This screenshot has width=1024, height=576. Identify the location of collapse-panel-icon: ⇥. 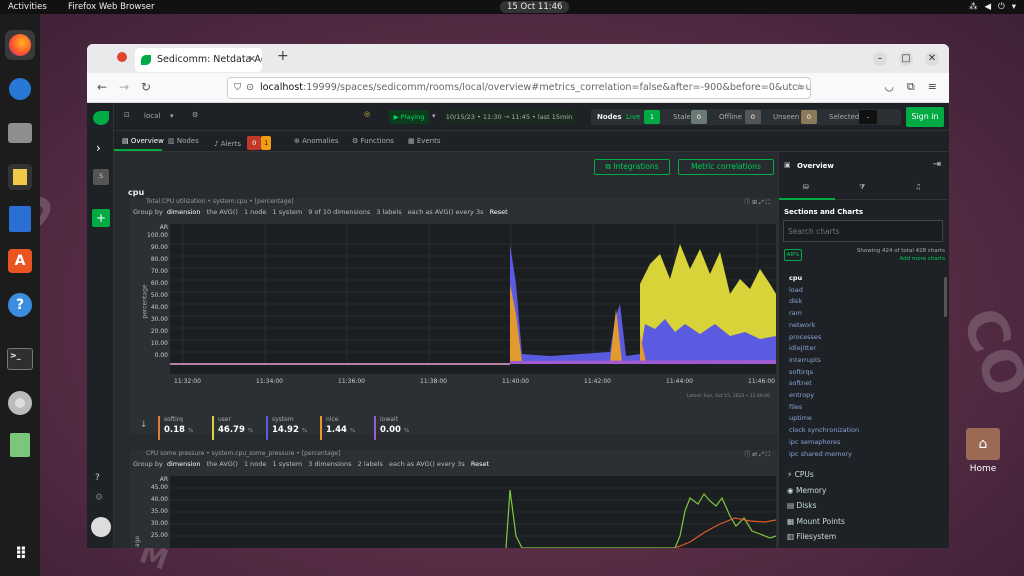
(937, 164).